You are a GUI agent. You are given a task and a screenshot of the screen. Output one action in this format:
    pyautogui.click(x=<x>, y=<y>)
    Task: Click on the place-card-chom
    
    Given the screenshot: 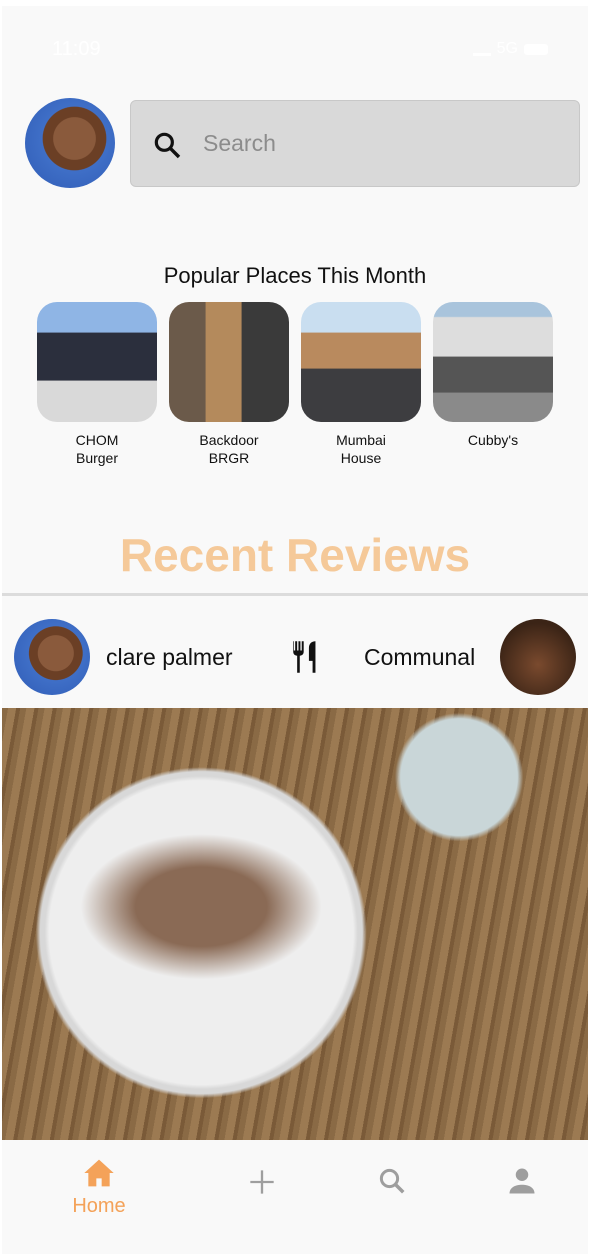 What is the action you would take?
    pyautogui.click(x=97, y=362)
    